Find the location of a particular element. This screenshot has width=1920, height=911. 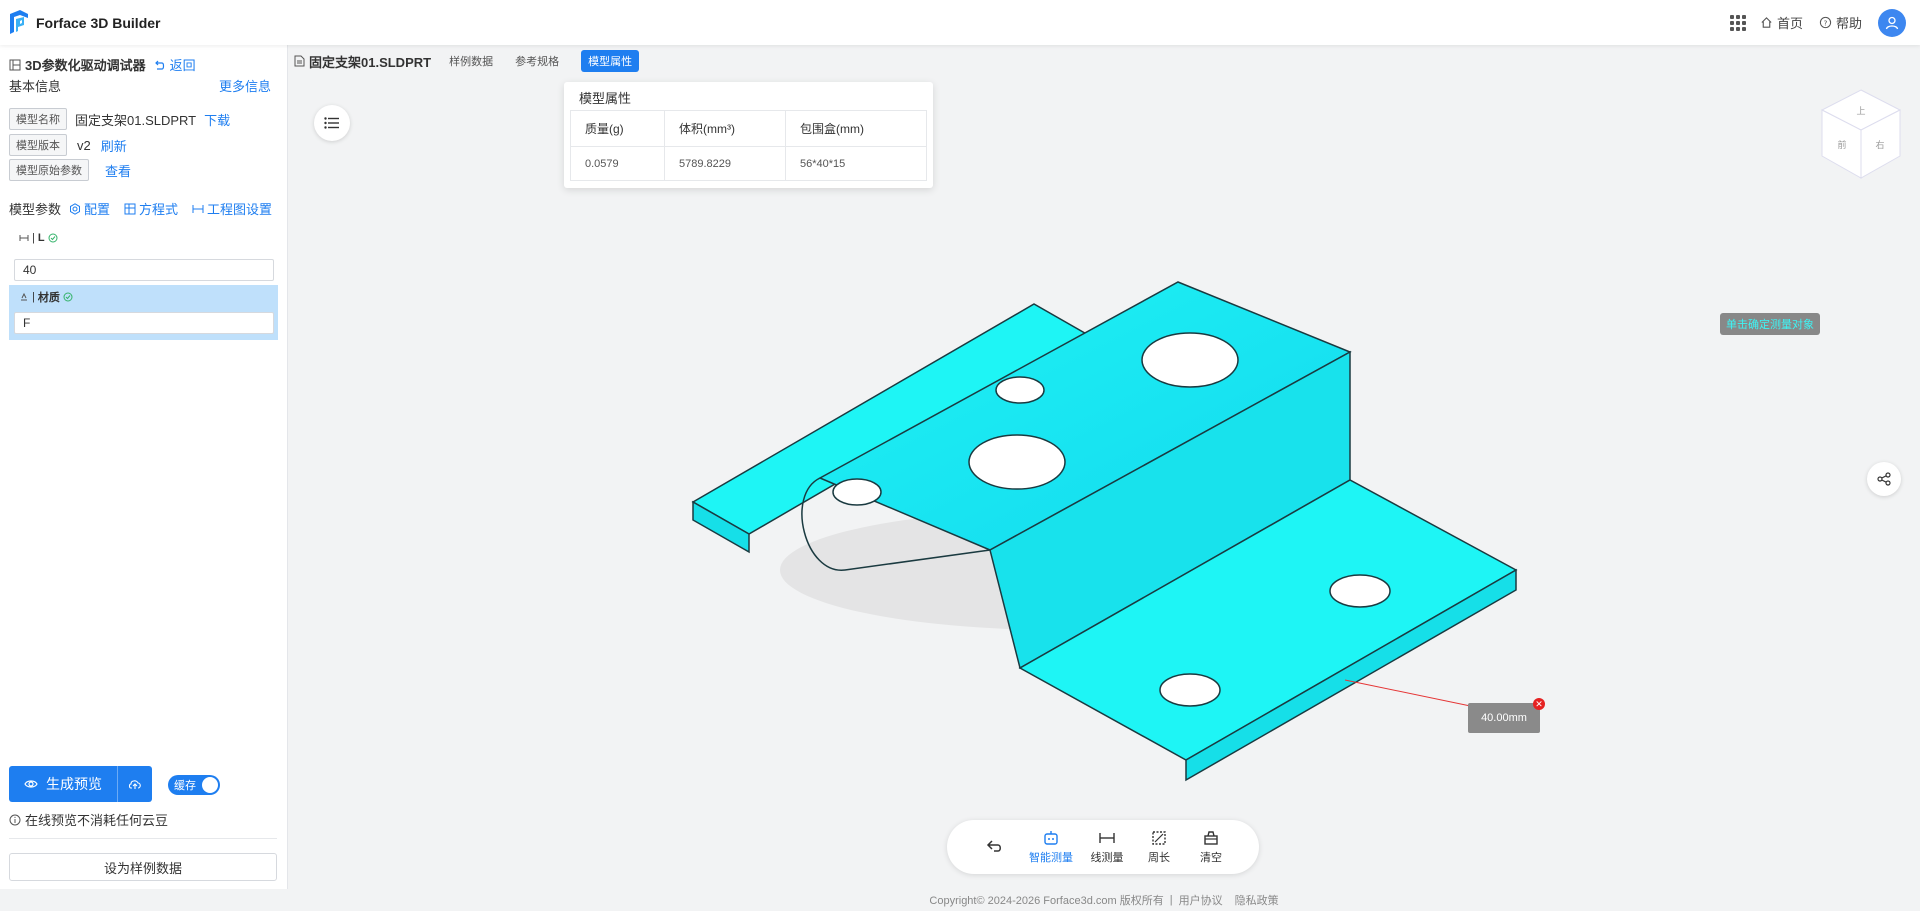

smart-measure-tool: 智能测量 is located at coordinates (1051, 847).